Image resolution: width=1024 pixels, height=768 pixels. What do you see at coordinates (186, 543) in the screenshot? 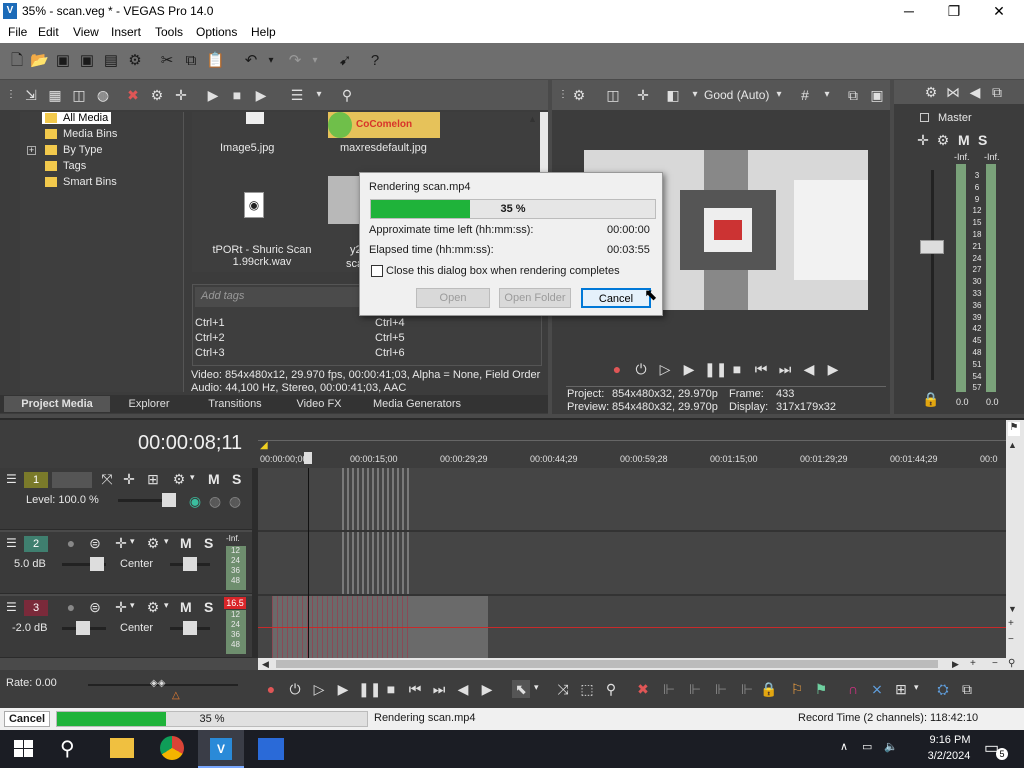
I see `mute-button: M` at bounding box center [186, 543].